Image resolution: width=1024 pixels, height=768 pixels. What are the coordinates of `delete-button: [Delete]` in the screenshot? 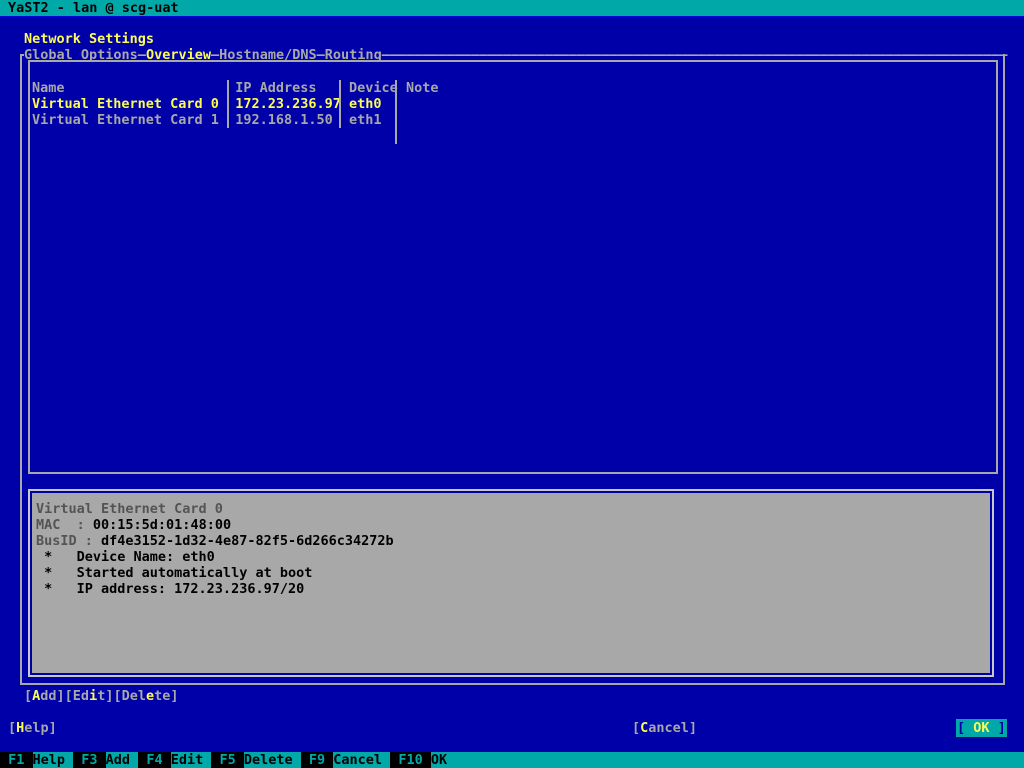 It's located at (145, 696).